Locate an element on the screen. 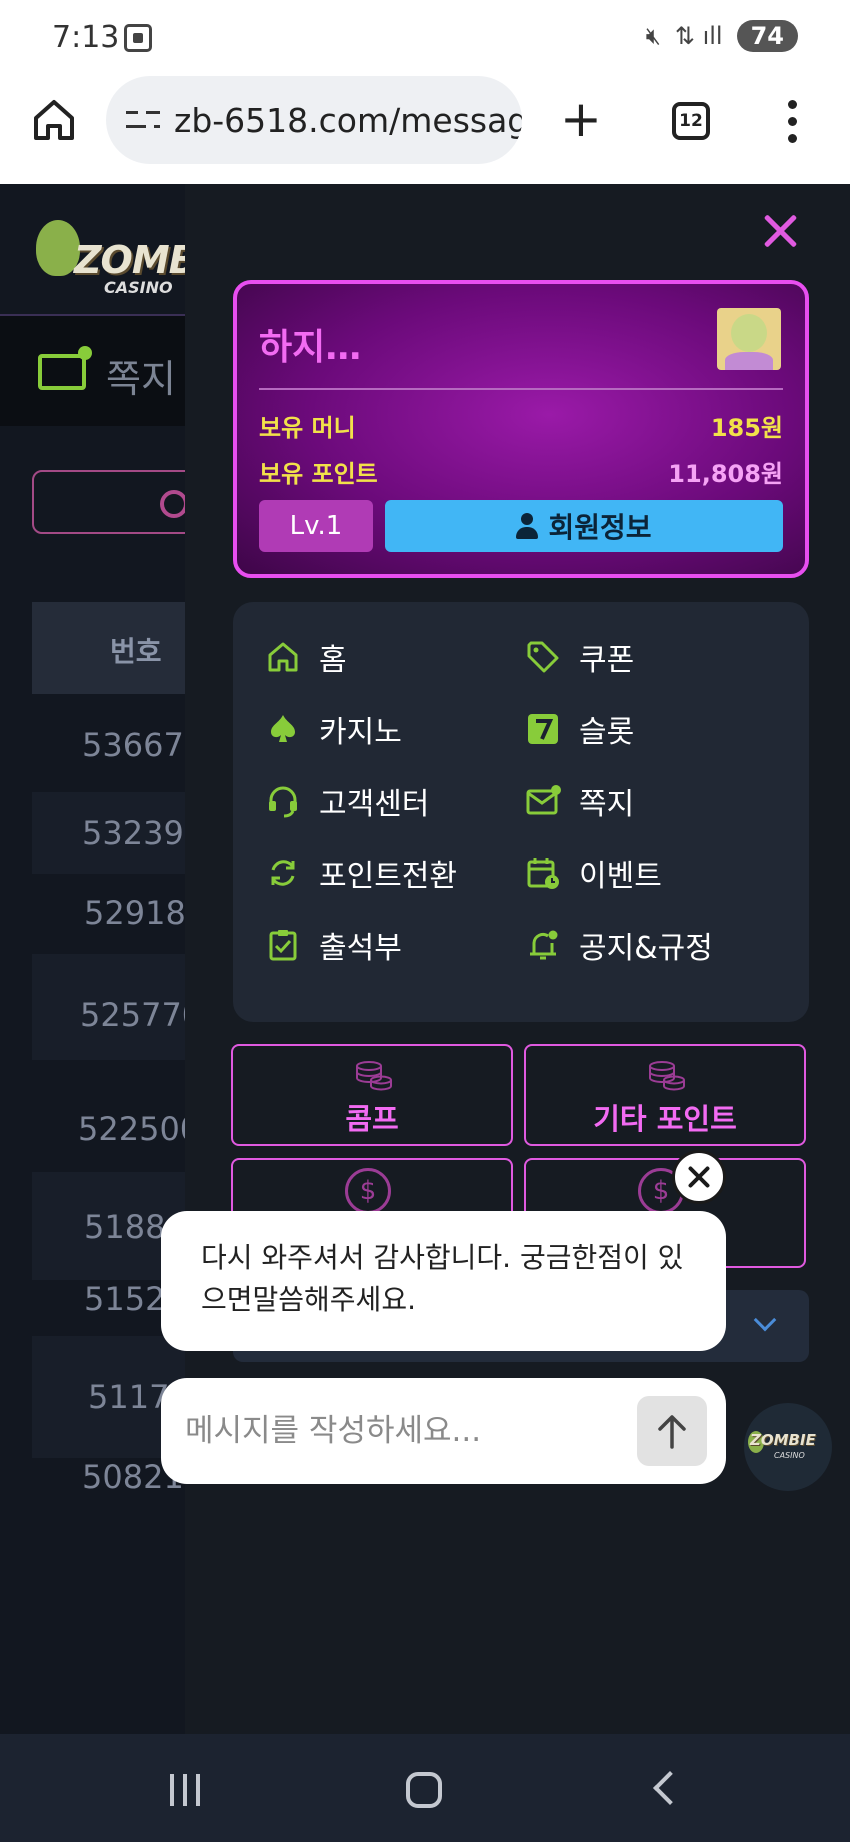  member-info-label: 회원정보 is located at coordinates (600, 527).